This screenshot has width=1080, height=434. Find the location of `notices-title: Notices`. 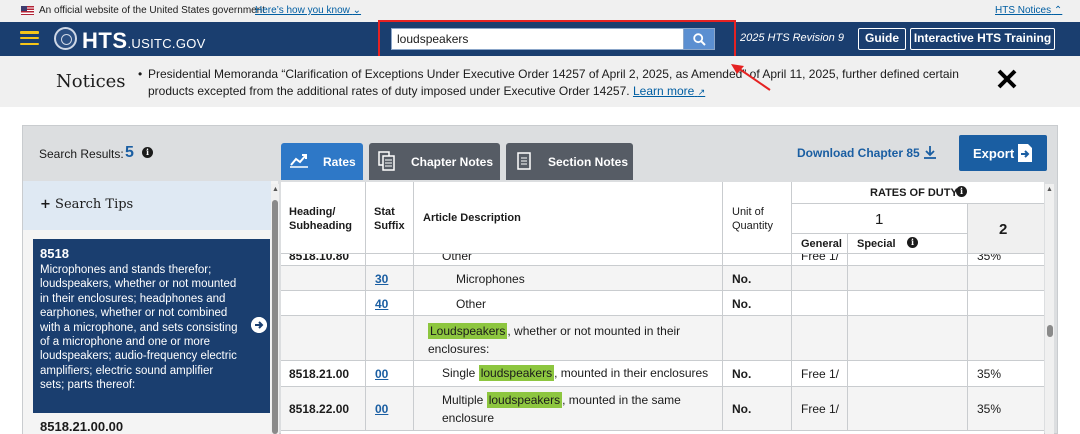

notices-title: Notices is located at coordinates (91, 81).